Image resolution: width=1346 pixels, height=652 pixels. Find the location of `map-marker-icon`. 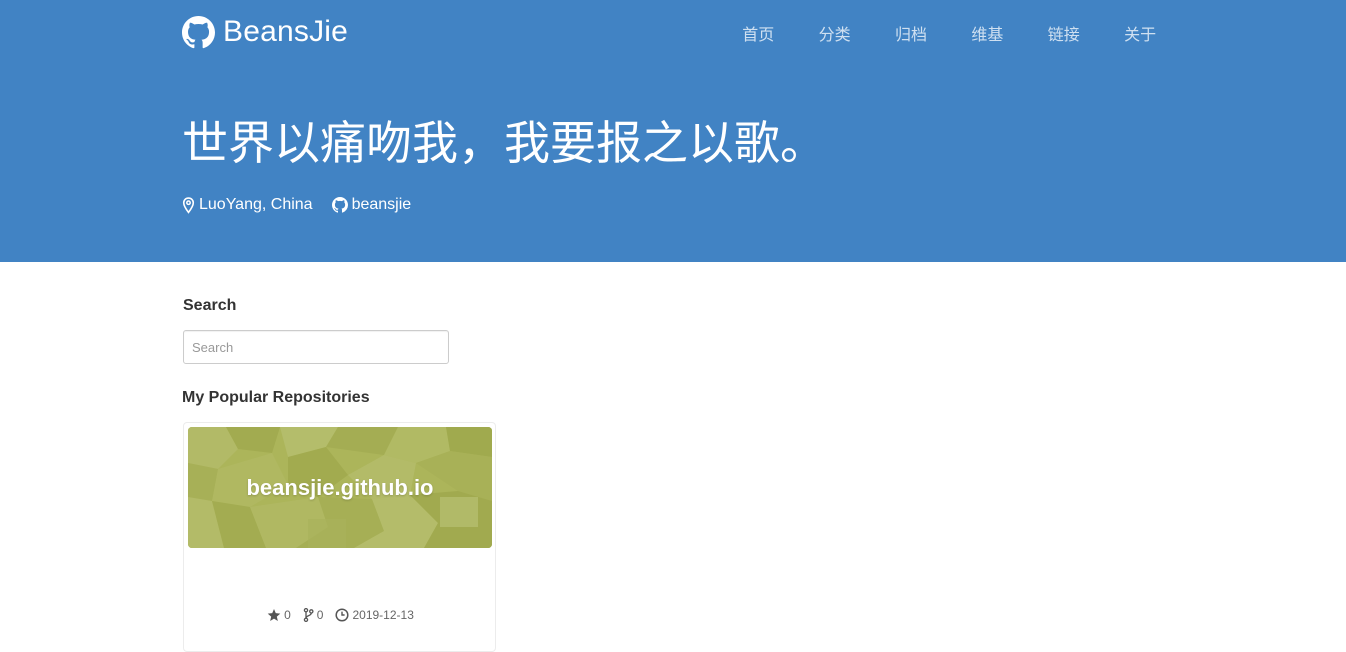

map-marker-icon is located at coordinates (188, 205).